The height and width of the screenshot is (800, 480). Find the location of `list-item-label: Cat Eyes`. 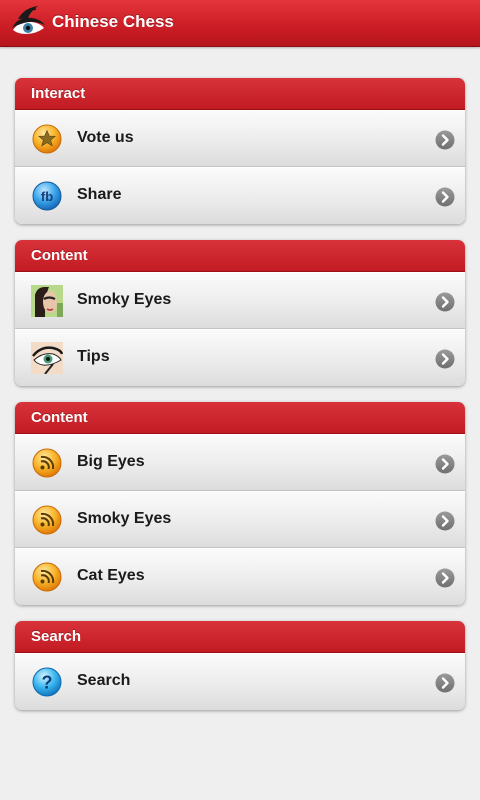

list-item-label: Cat Eyes is located at coordinates (111, 575).